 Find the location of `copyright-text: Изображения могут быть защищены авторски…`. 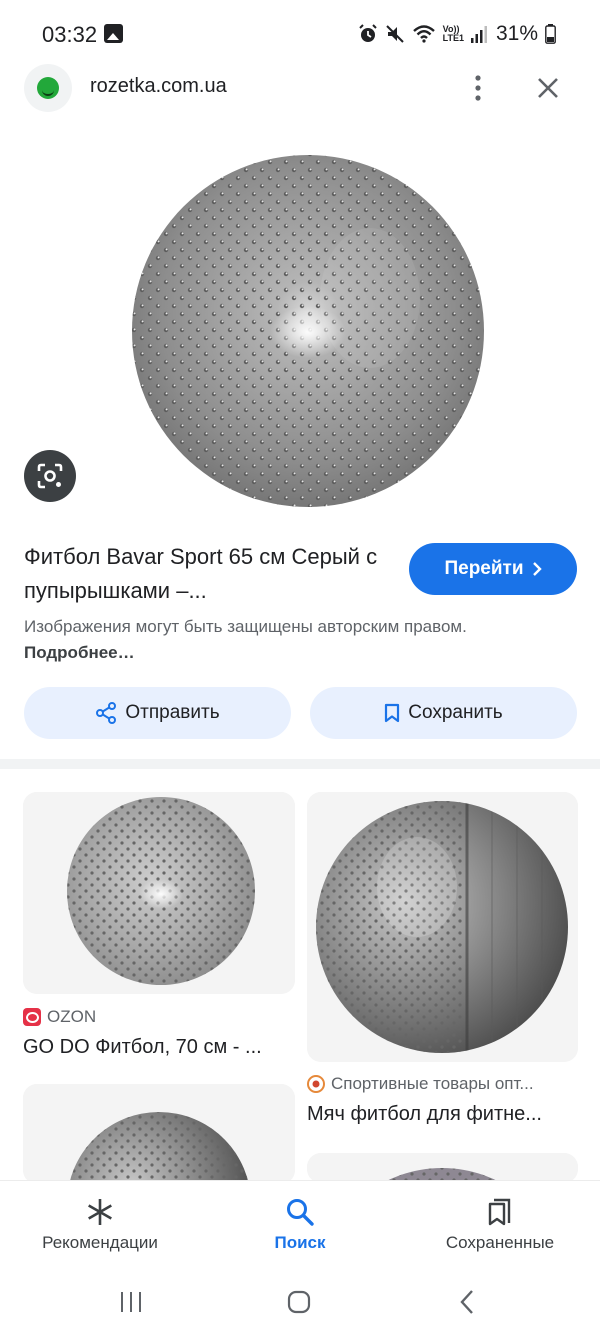

copyright-text: Изображения могут быть защищены авторски… is located at coordinates (245, 626).